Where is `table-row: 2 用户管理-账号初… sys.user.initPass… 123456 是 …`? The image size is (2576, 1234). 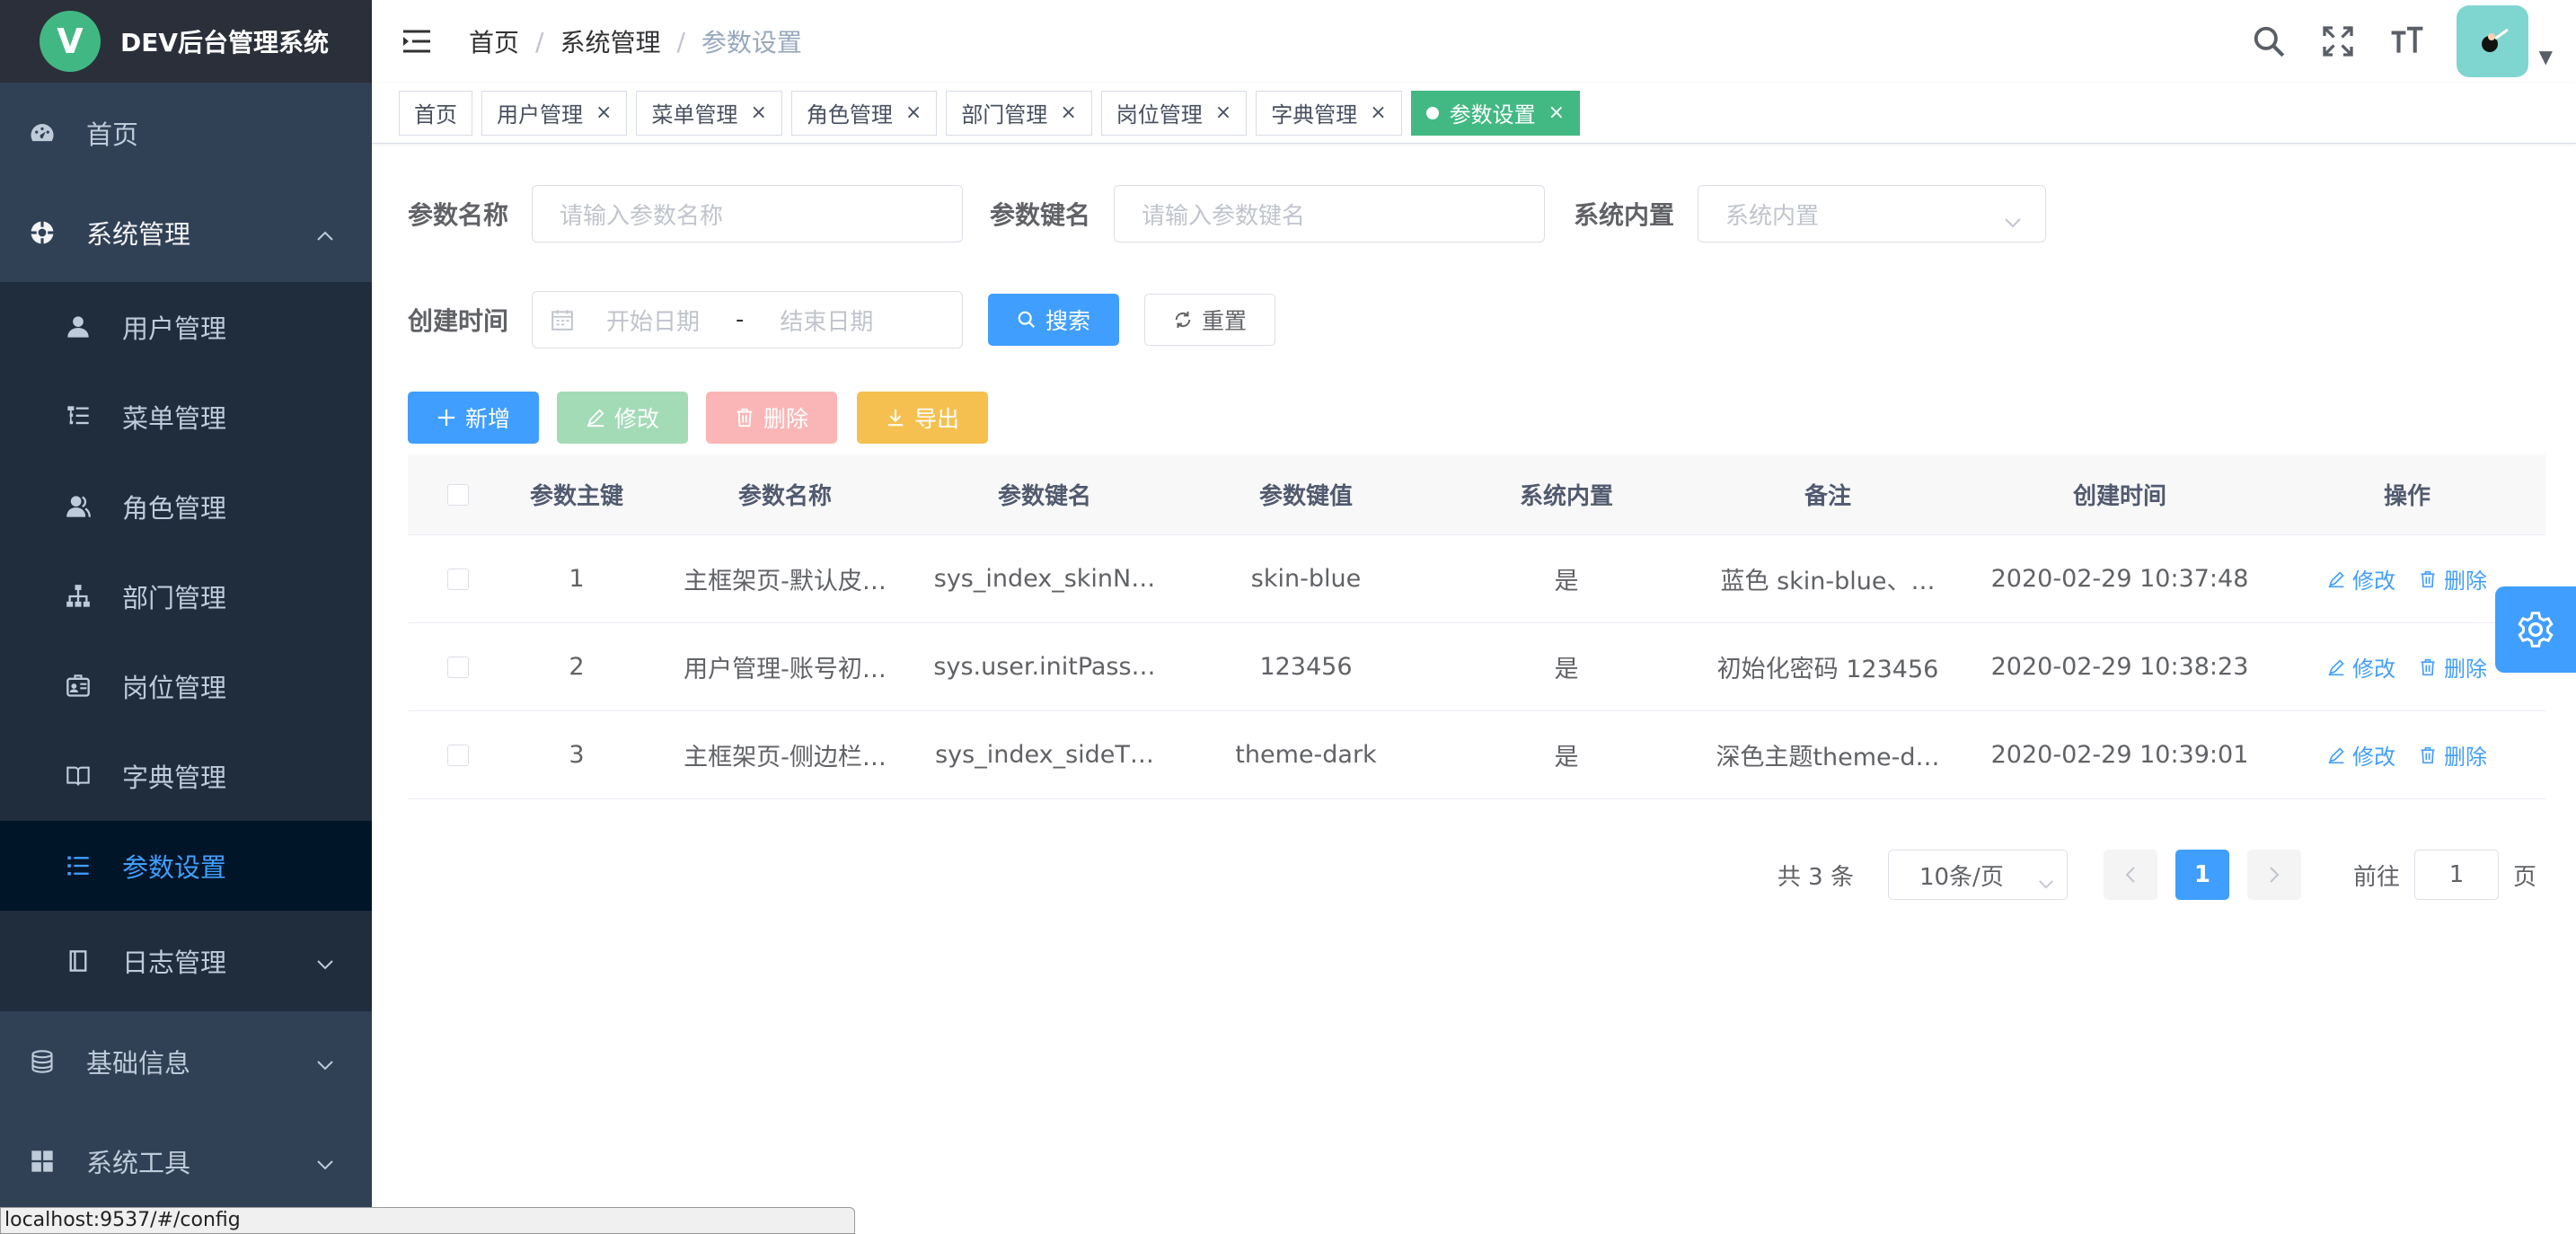 table-row: 2 用户管理-账号初… sys.user.initPass… 123456 是 … is located at coordinates (1476, 667).